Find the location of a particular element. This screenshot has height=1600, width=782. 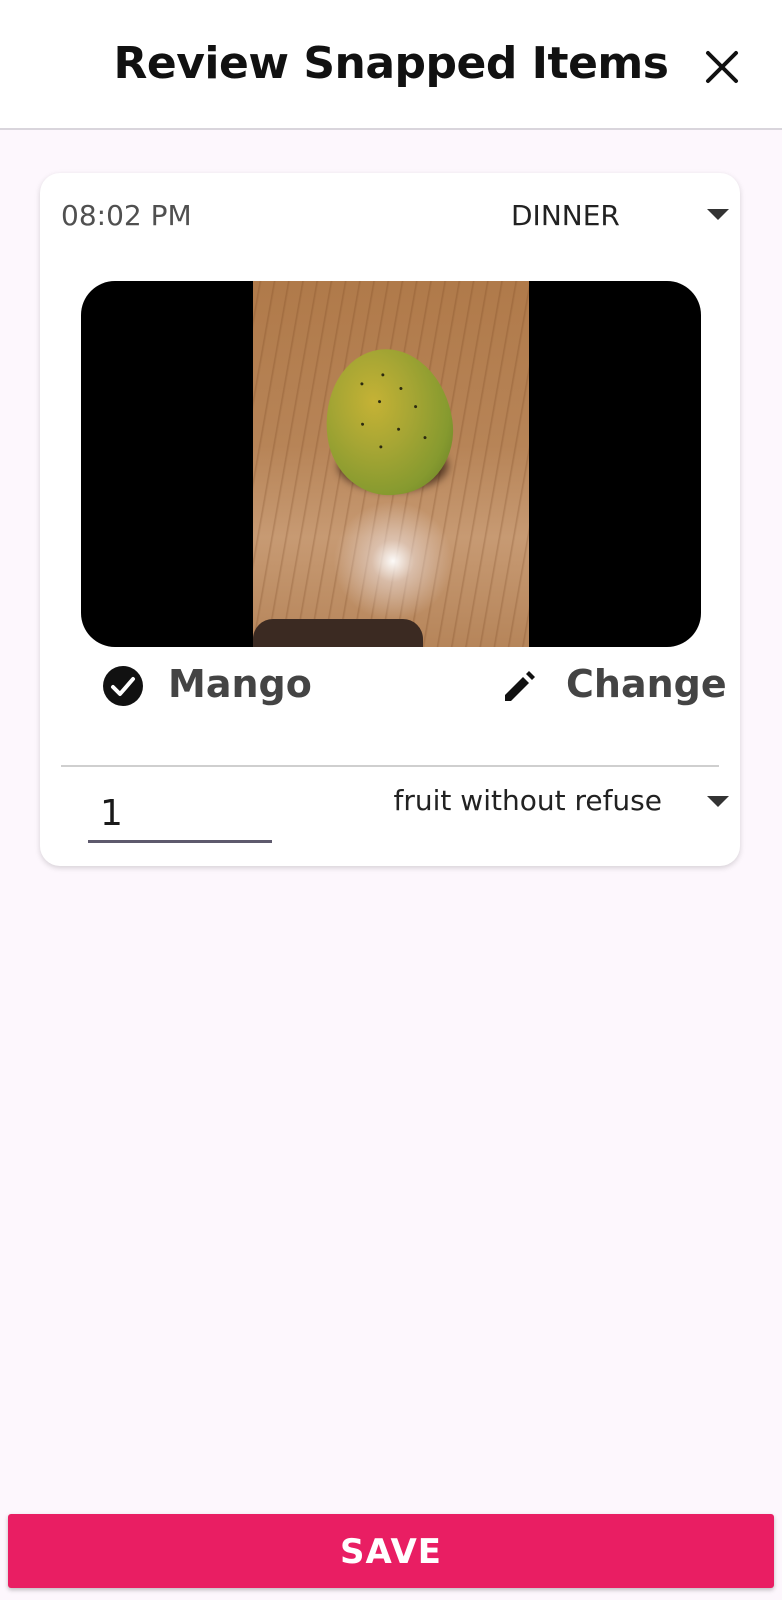

close-button is located at coordinates (722, 67).